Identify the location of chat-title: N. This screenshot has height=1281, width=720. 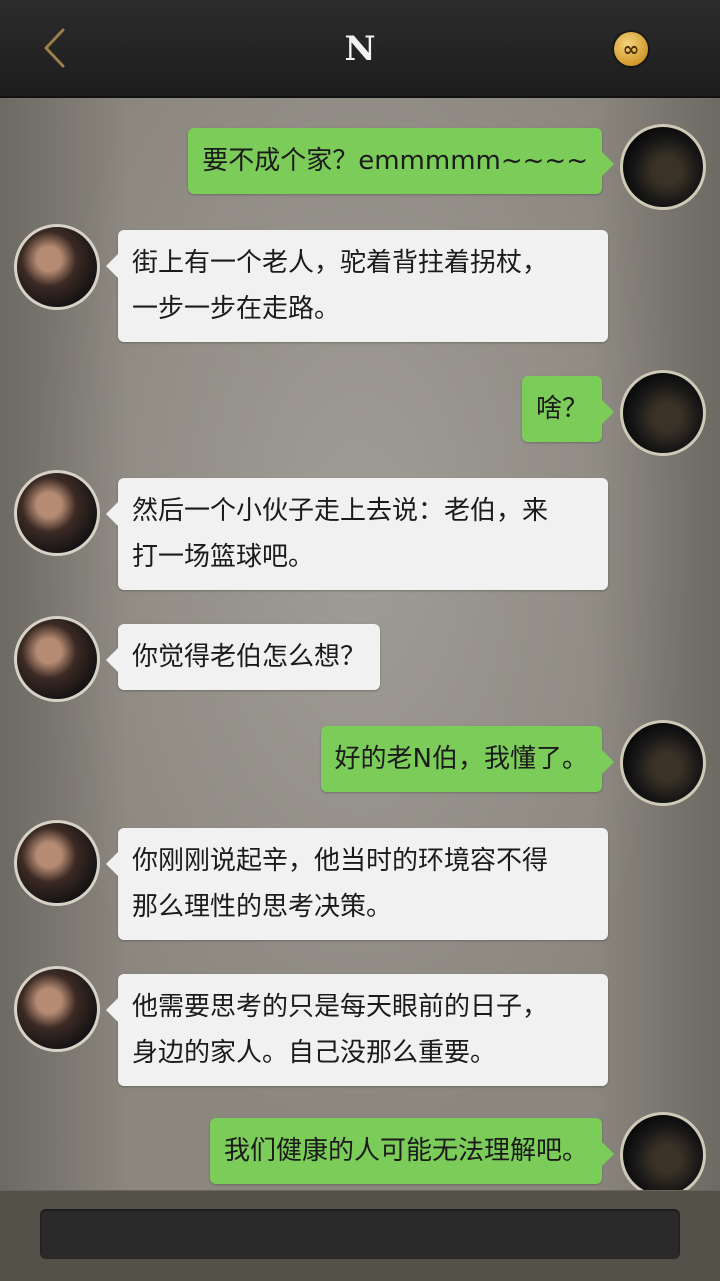
(360, 49).